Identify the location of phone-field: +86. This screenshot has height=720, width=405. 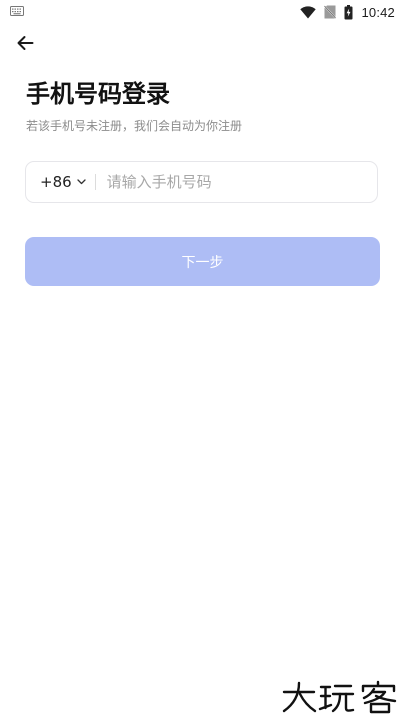
(201, 182).